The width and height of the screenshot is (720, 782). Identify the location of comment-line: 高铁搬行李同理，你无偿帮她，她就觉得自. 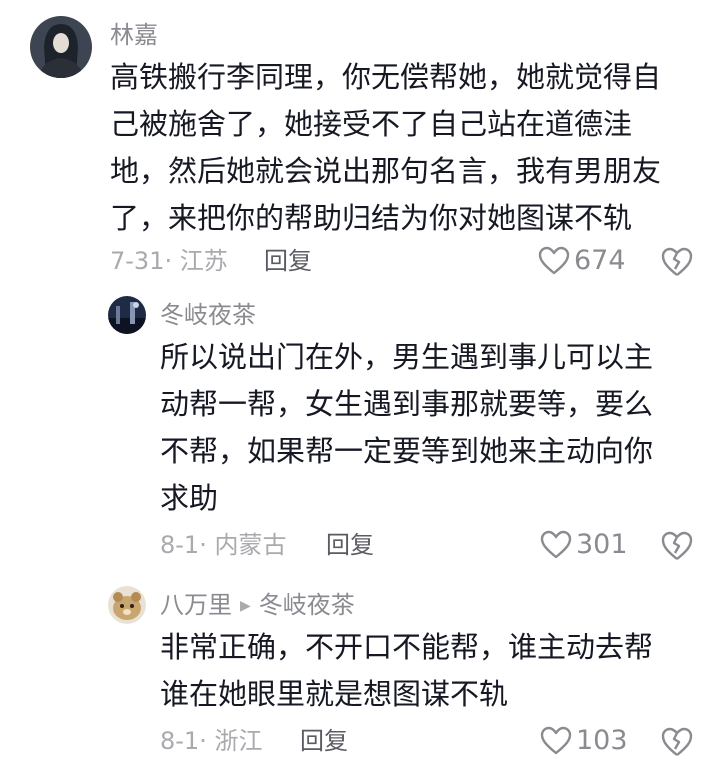
(386, 77).